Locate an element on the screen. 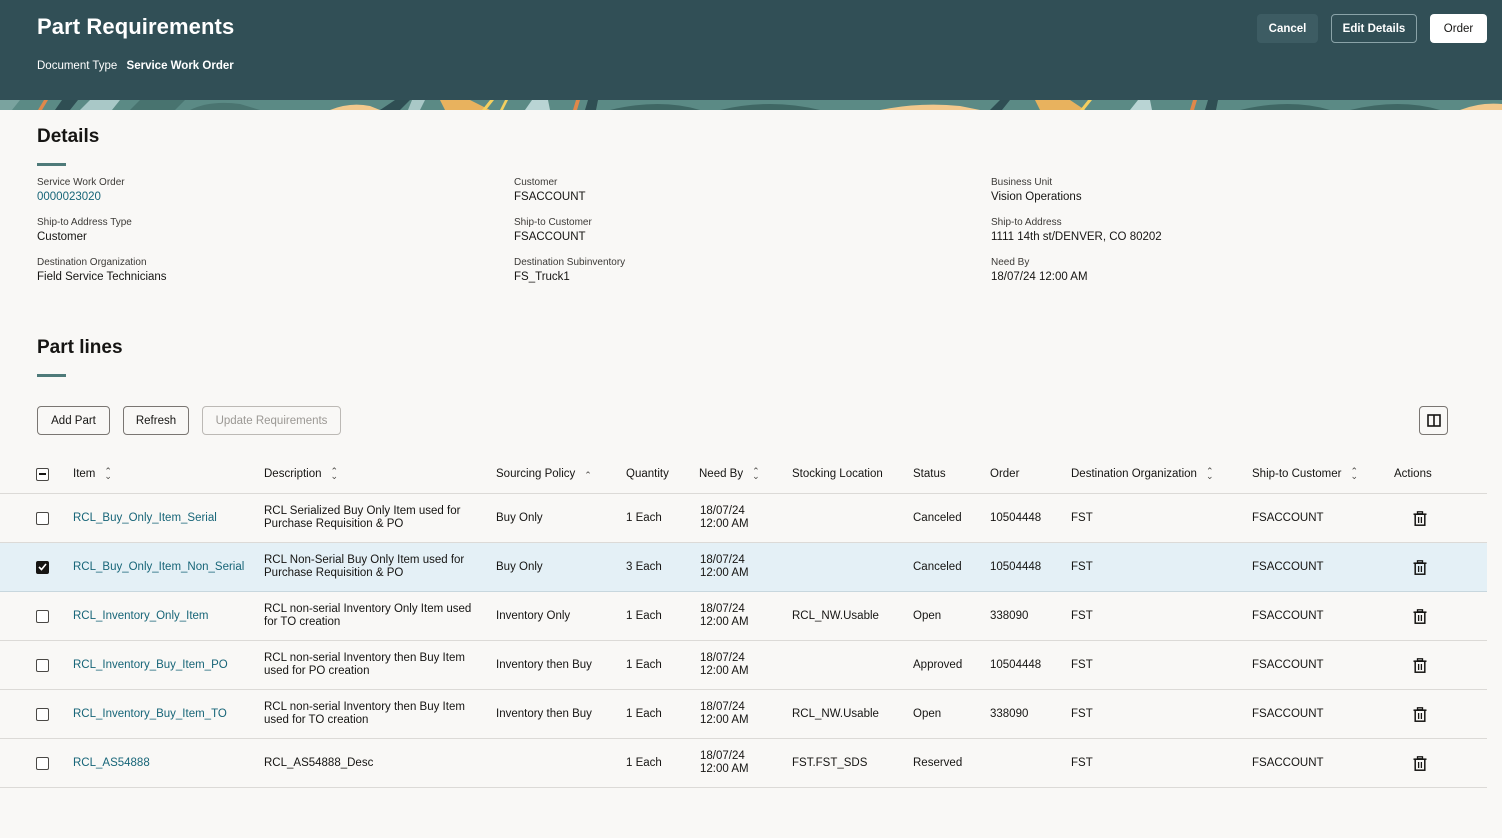 The image size is (1502, 838). column-header-quantity: Quantity is located at coordinates (647, 474).